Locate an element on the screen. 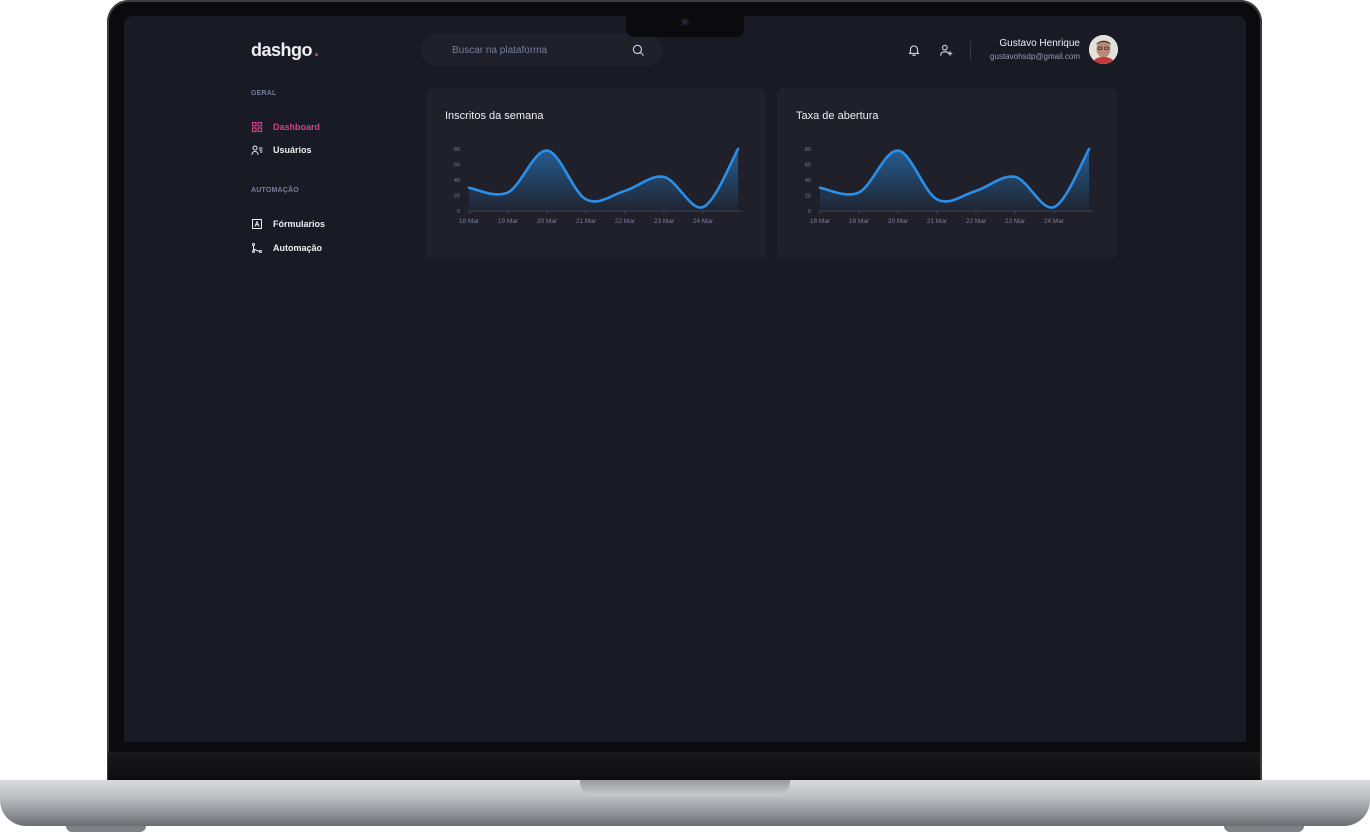 Image resolution: width=1370 pixels, height=835 pixels. user-plus-icon is located at coordinates (946, 50).